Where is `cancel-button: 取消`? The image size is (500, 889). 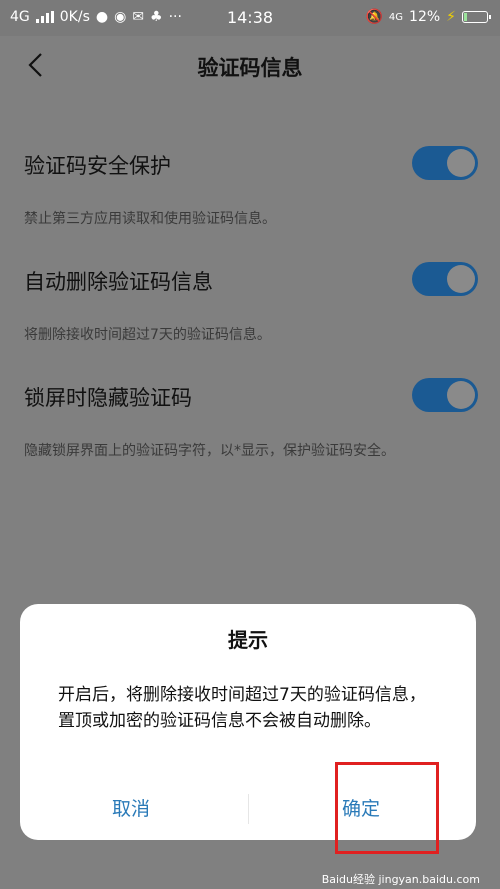
cancel-button: 取消 is located at coordinates (131, 807).